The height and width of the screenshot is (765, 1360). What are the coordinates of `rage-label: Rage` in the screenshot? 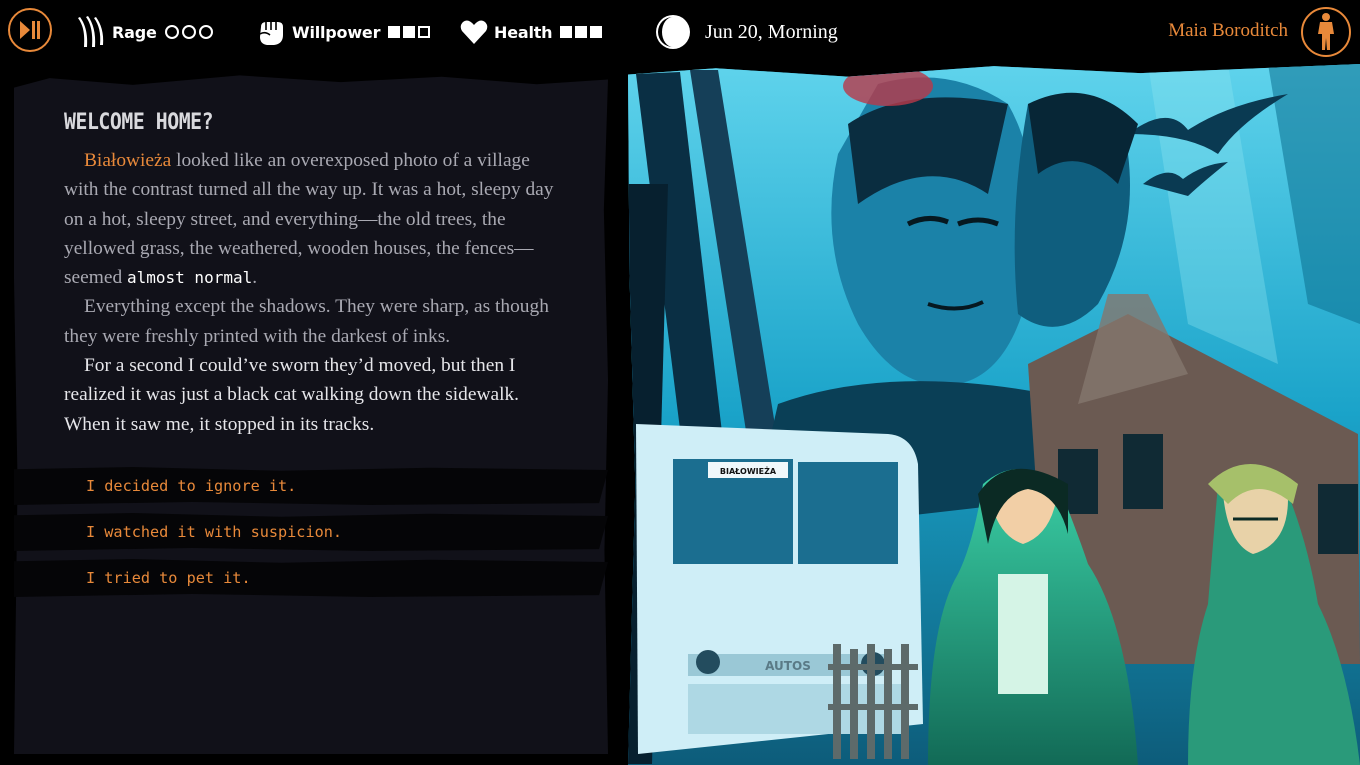 It's located at (134, 32).